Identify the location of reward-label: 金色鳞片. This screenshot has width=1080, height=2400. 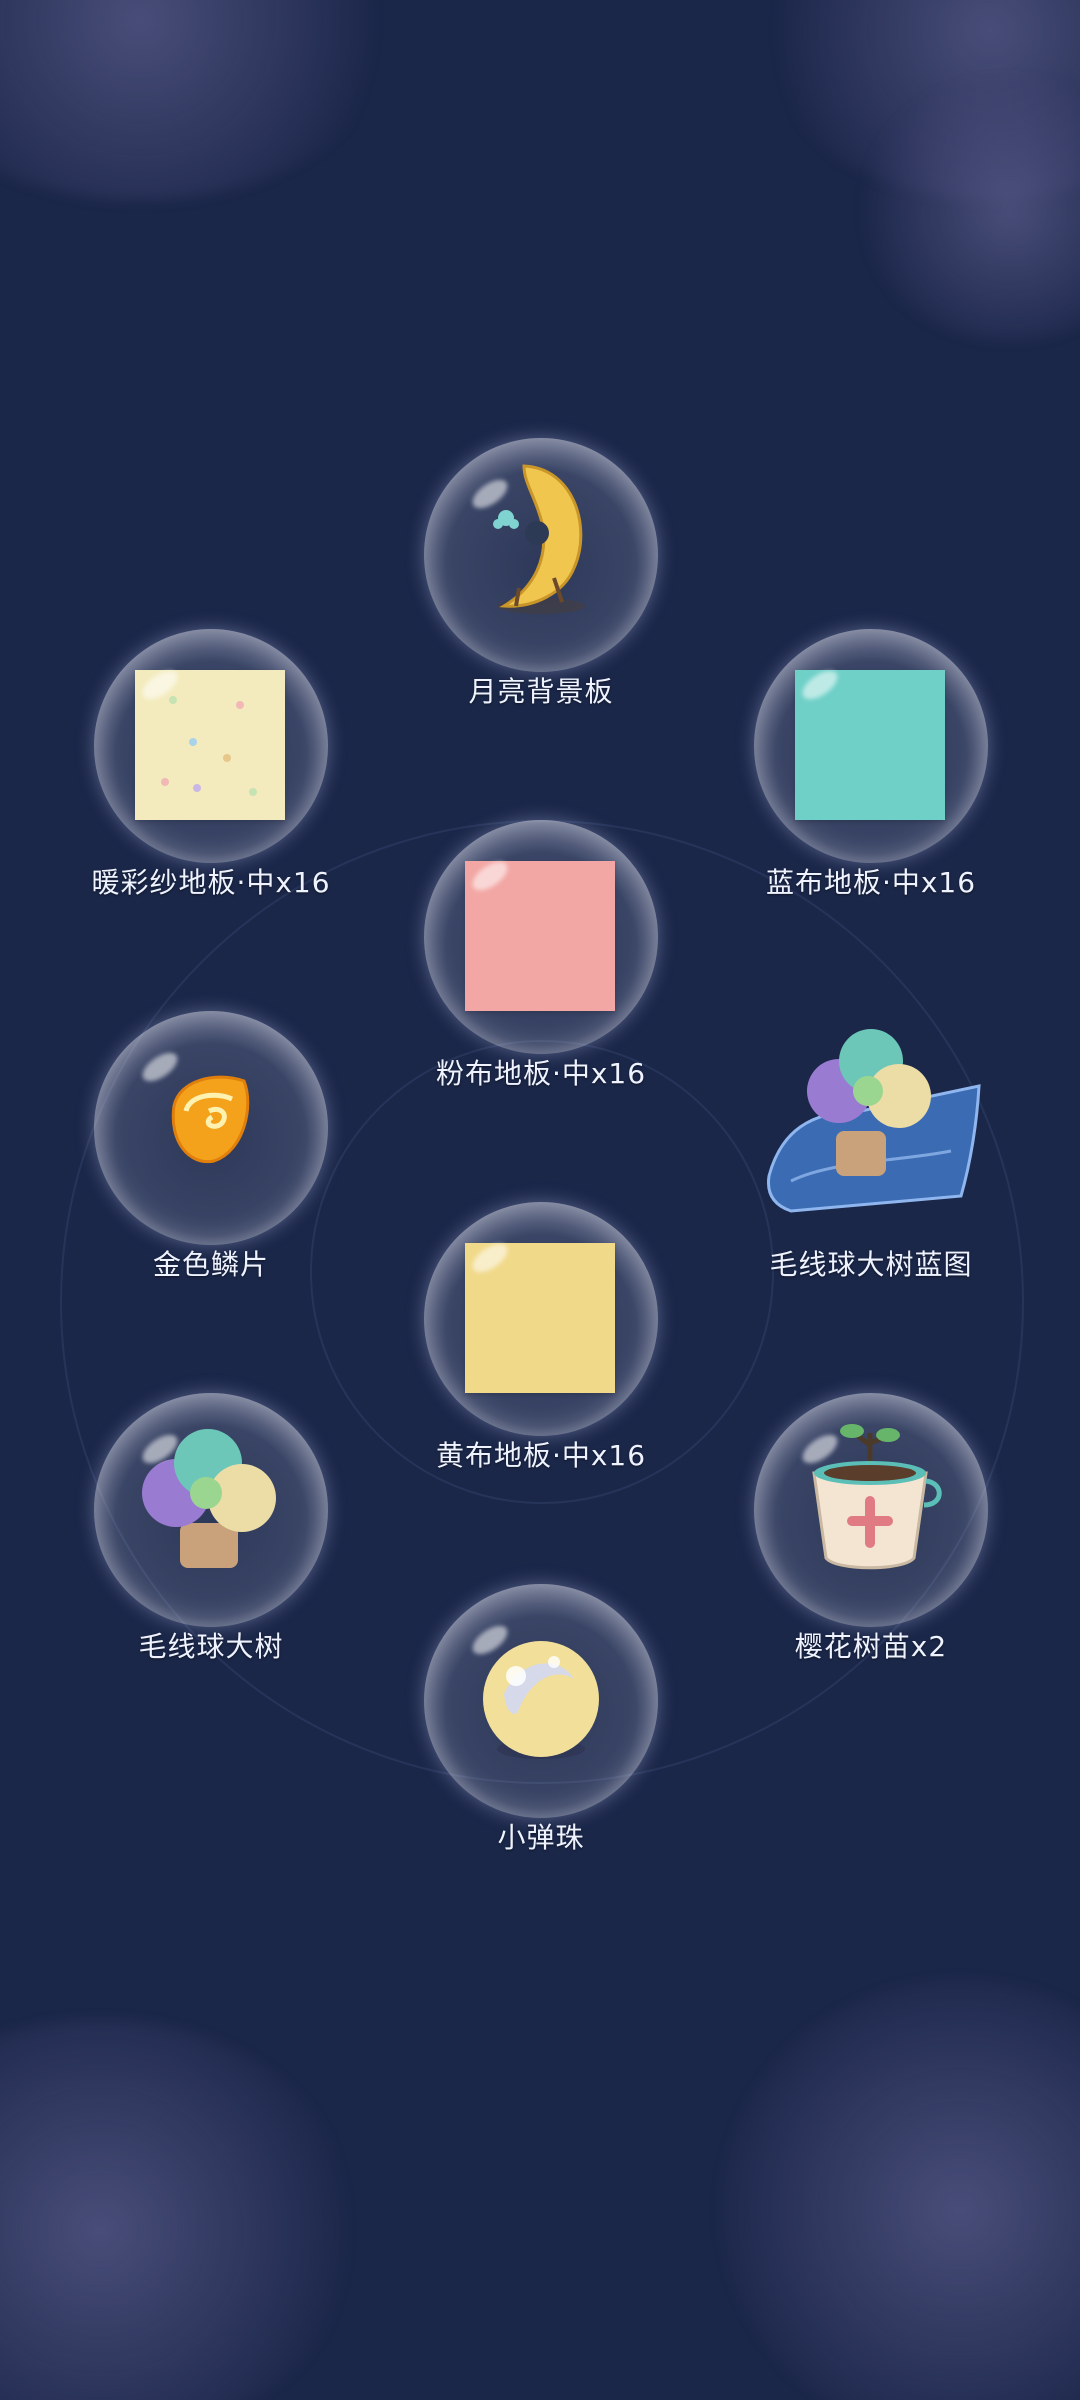
(210, 1264).